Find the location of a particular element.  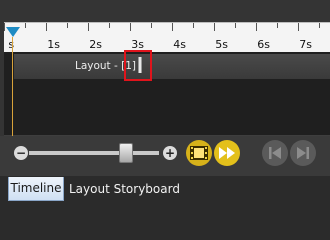

time-ruler: s 1s 2s 3s 4s 5s 6s 7s is located at coordinates (167, 37).